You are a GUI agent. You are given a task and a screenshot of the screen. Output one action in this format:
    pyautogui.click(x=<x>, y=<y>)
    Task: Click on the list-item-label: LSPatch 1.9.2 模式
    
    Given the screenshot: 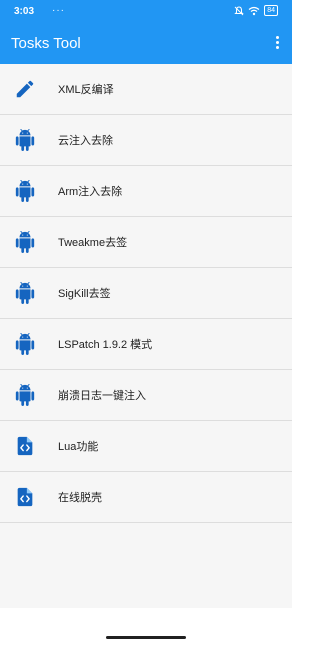 What is the action you would take?
    pyautogui.click(x=105, y=345)
    